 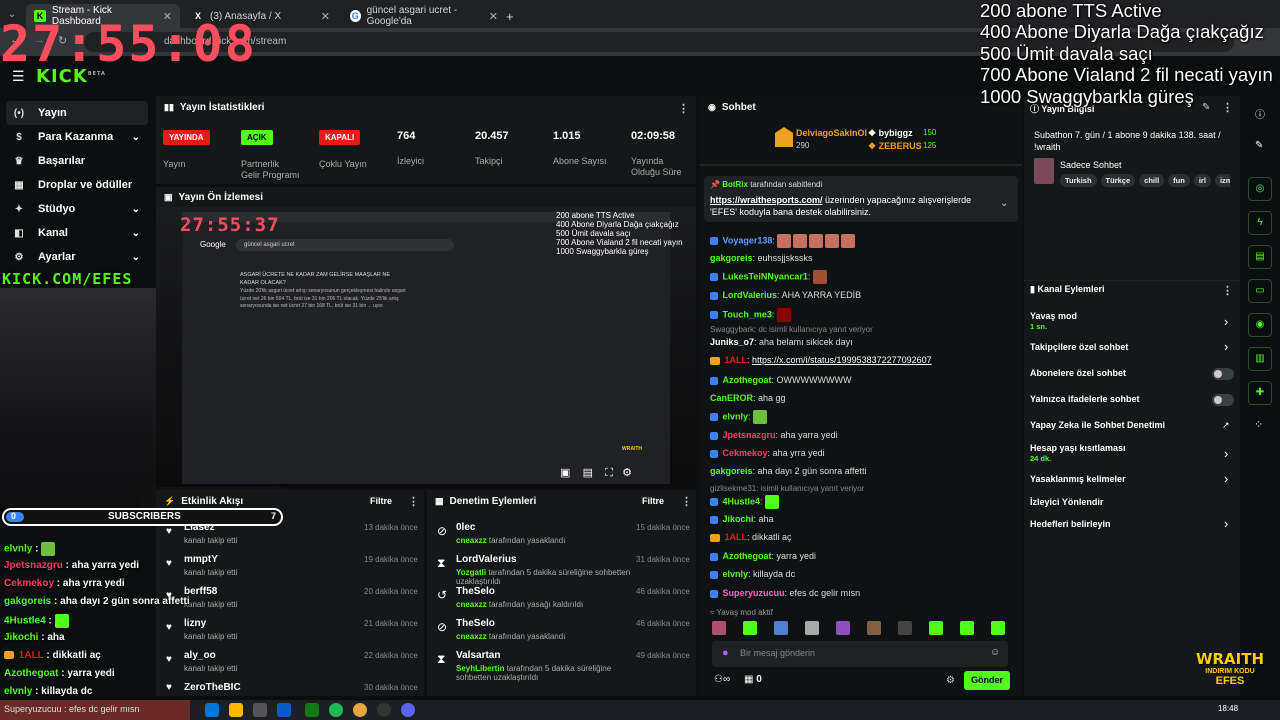 What do you see at coordinates (749, 435) in the screenshot?
I see `chat-username: Jpetsnazgru` at bounding box center [749, 435].